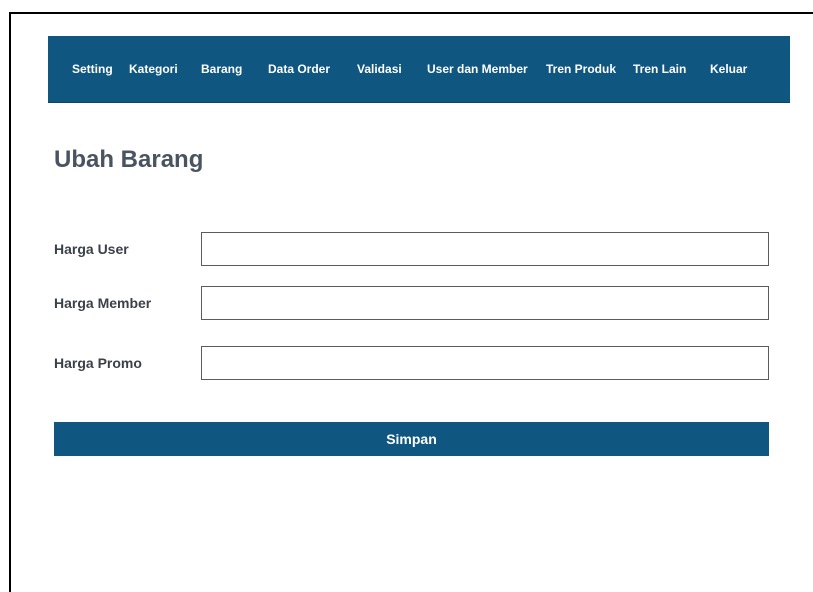 The height and width of the screenshot is (592, 813). I want to click on harga-user-label: Harga User, so click(91, 249).